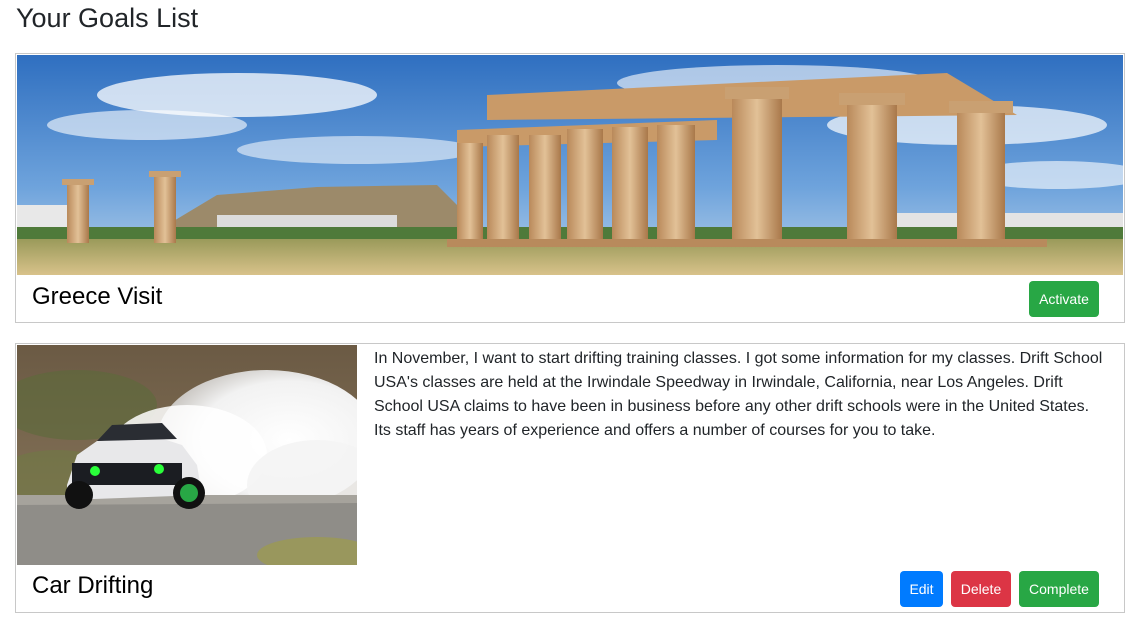  What do you see at coordinates (921, 589) in the screenshot?
I see `edit-button: Edit` at bounding box center [921, 589].